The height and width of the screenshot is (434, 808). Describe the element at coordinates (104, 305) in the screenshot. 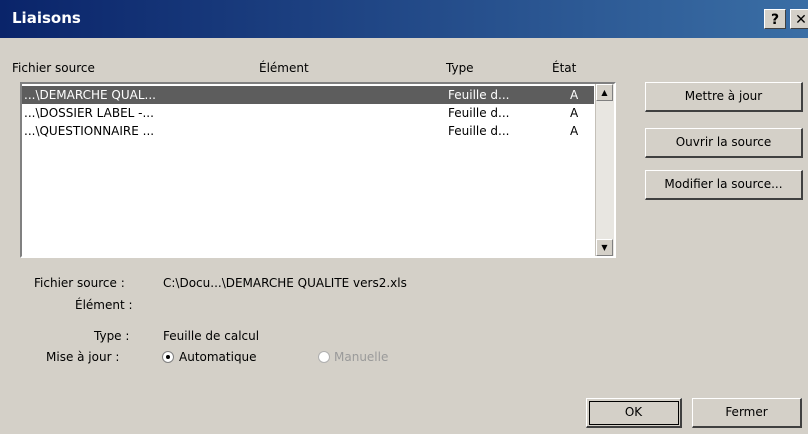

I see `element-label: Élément :` at that location.